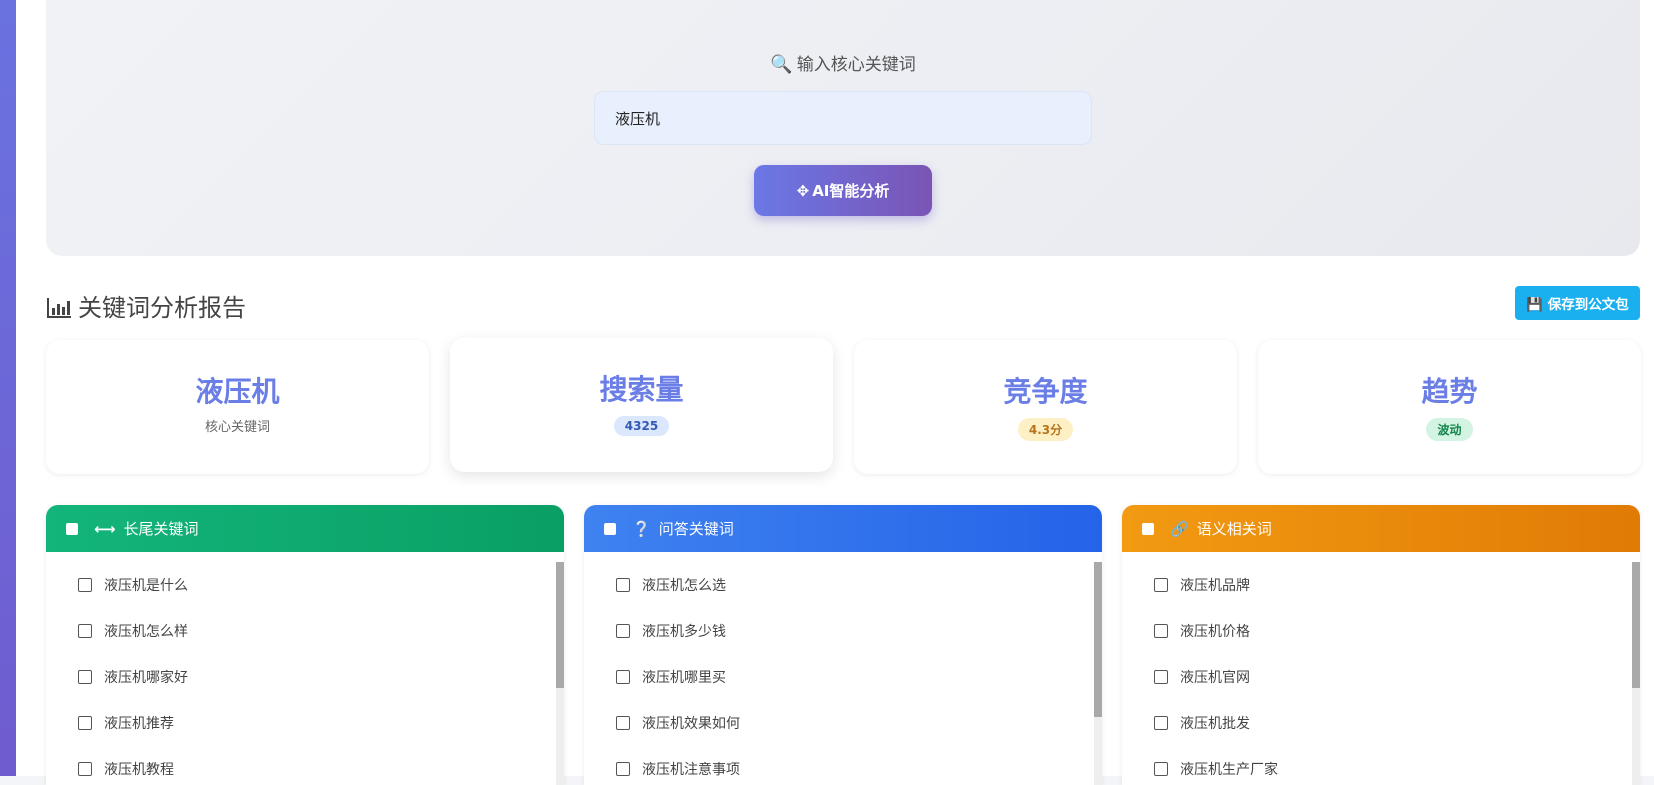 This screenshot has height=785, width=1654. What do you see at coordinates (684, 586) in the screenshot?
I see `item-label: 液压机怎么选` at bounding box center [684, 586].